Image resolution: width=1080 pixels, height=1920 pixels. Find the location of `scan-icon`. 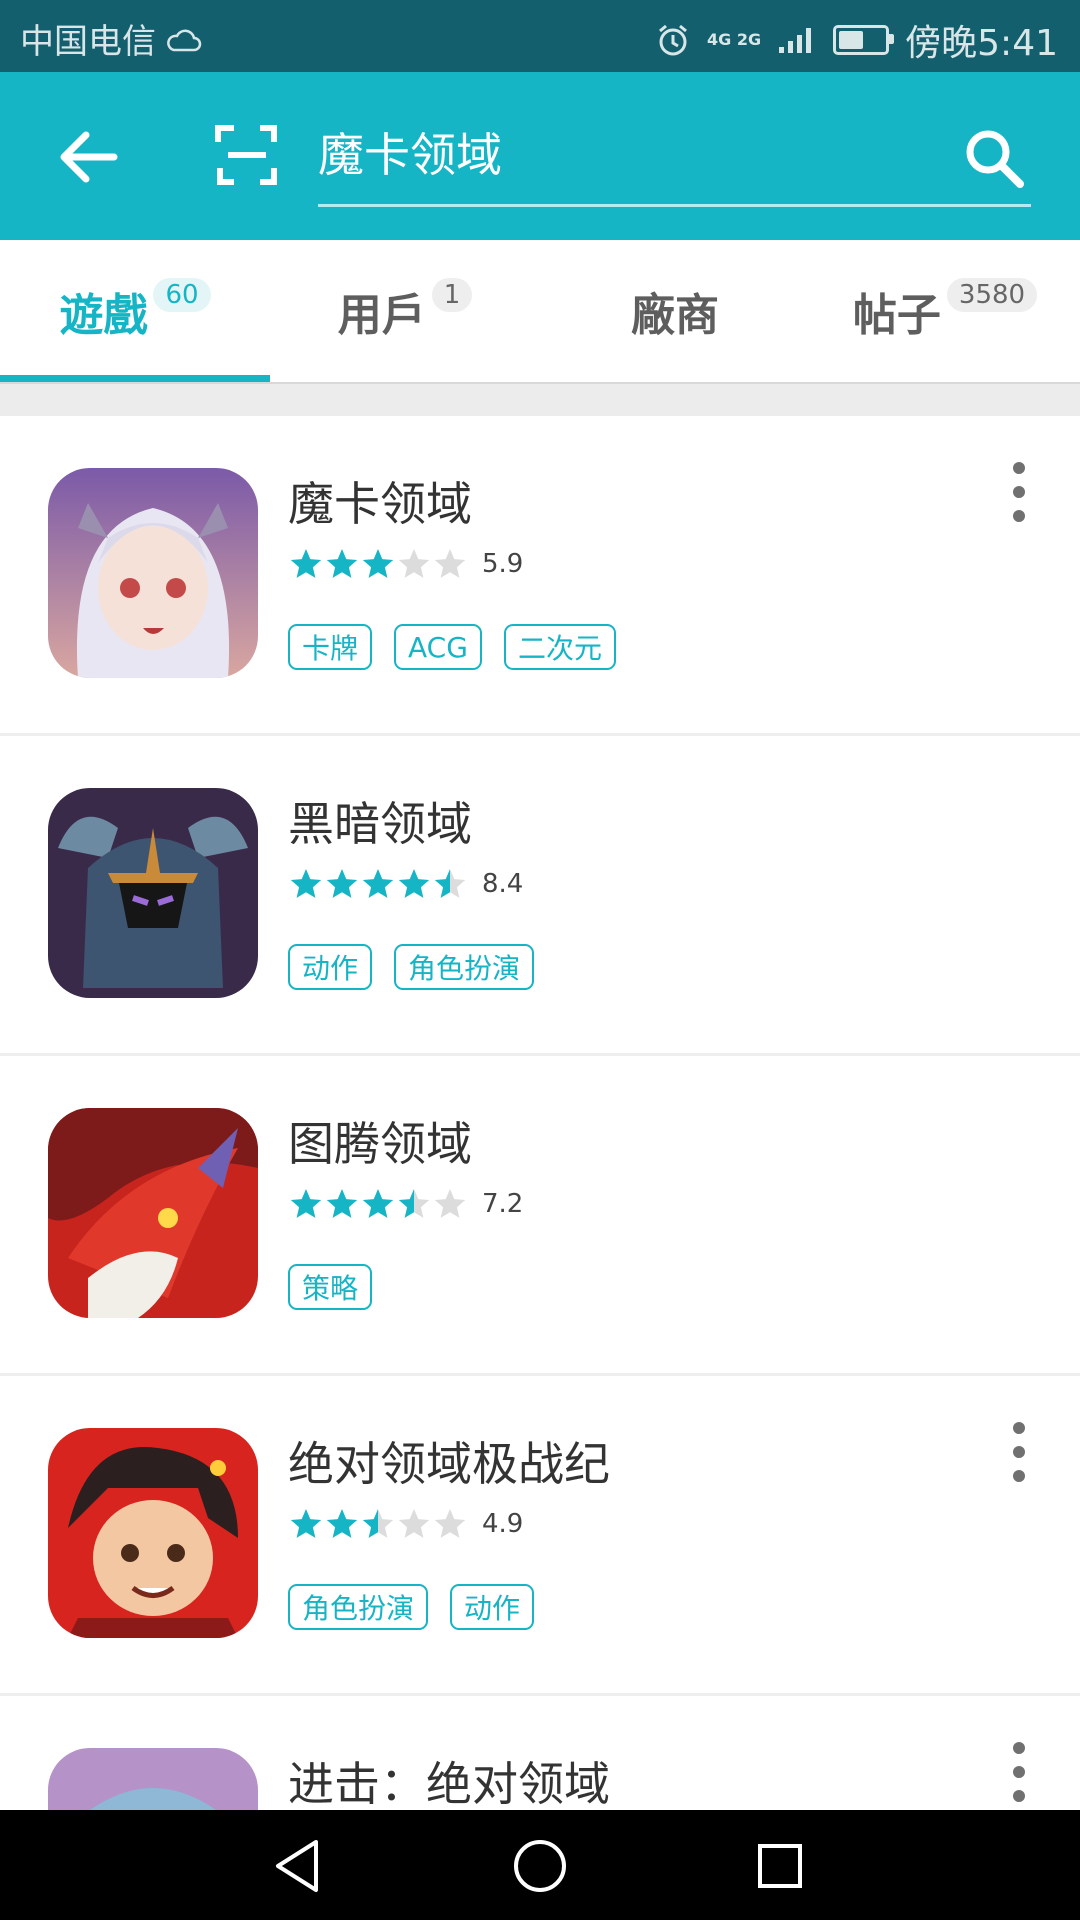

scan-icon is located at coordinates (246, 155).